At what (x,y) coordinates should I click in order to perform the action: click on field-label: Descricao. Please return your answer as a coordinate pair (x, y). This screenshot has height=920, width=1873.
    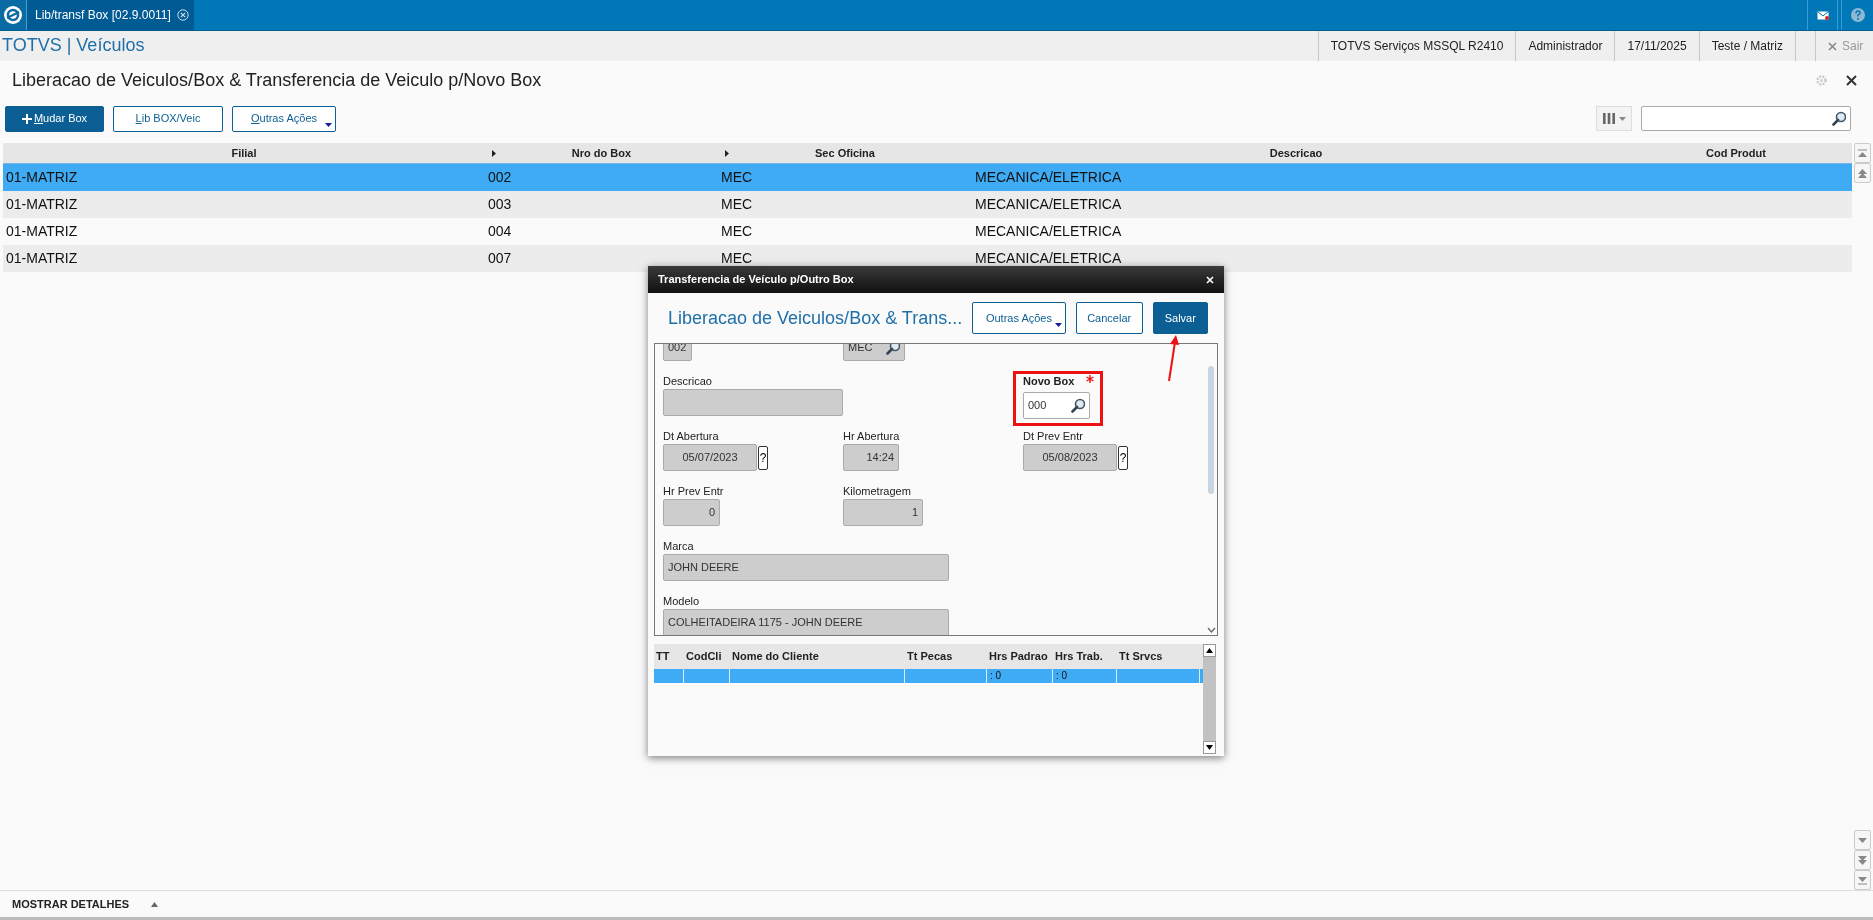
    Looking at the image, I should click on (687, 381).